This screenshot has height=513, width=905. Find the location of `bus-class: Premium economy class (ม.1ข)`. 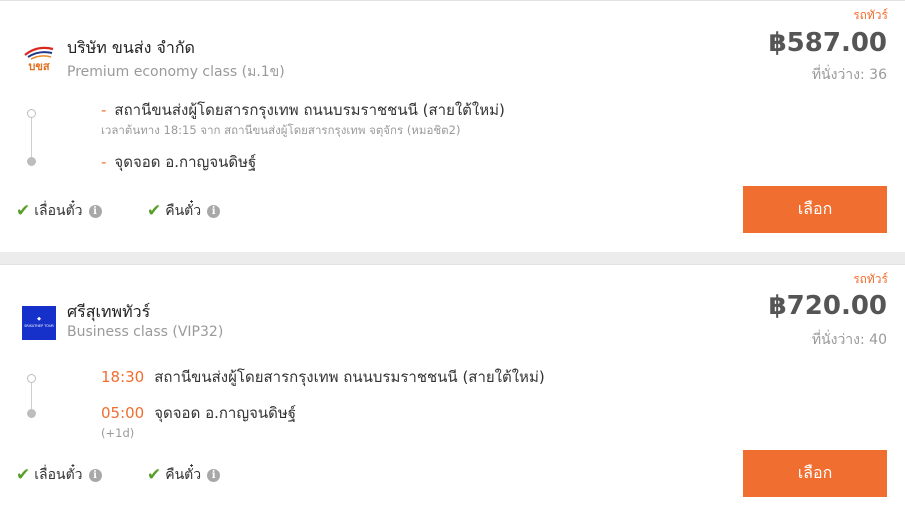

bus-class: Premium economy class (ม.1ข) is located at coordinates (176, 72).